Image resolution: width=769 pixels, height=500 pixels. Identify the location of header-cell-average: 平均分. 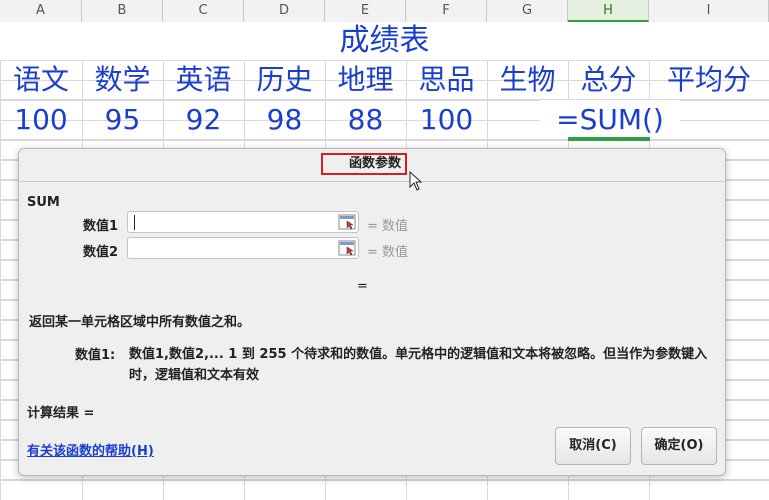
(709, 80).